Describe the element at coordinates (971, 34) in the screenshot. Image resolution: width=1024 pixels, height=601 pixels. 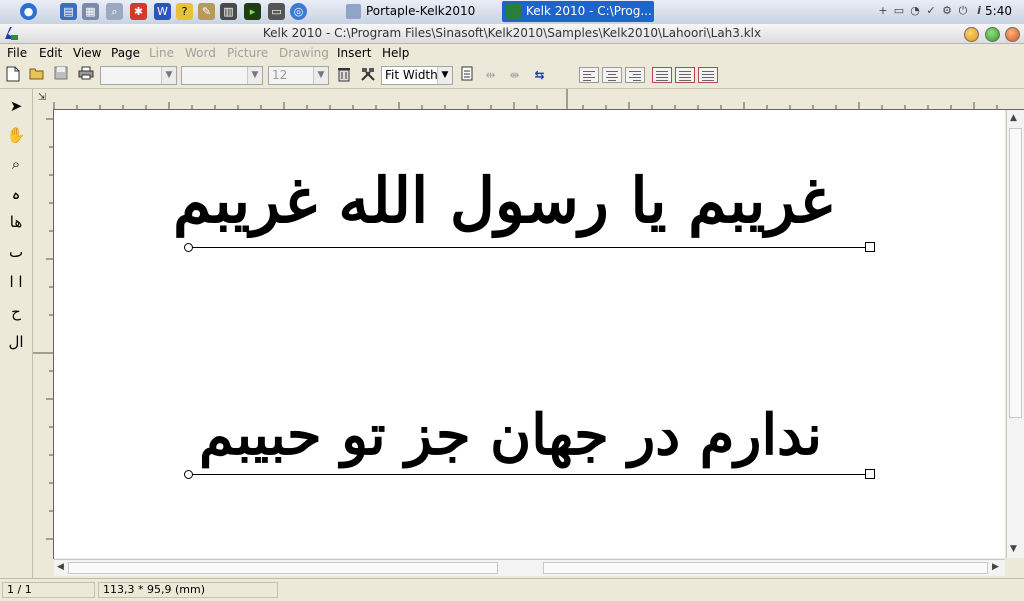
I see `minimize-button` at that location.